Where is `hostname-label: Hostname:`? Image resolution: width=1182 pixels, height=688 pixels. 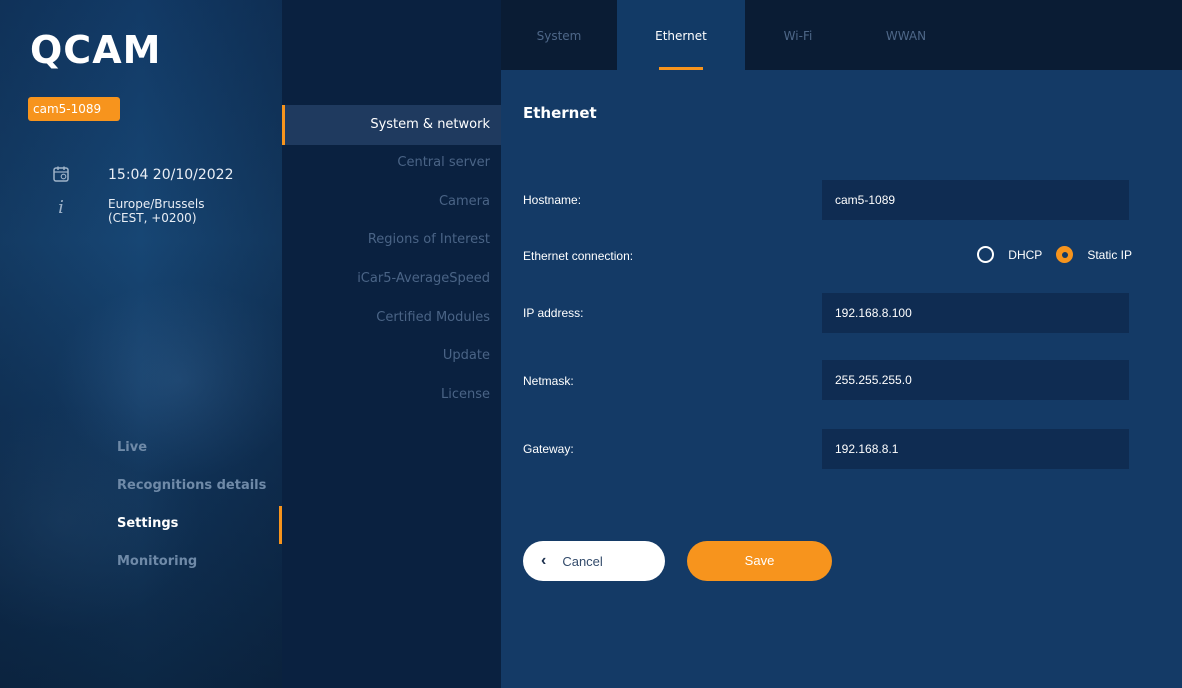
hostname-label: Hostname: is located at coordinates (552, 200).